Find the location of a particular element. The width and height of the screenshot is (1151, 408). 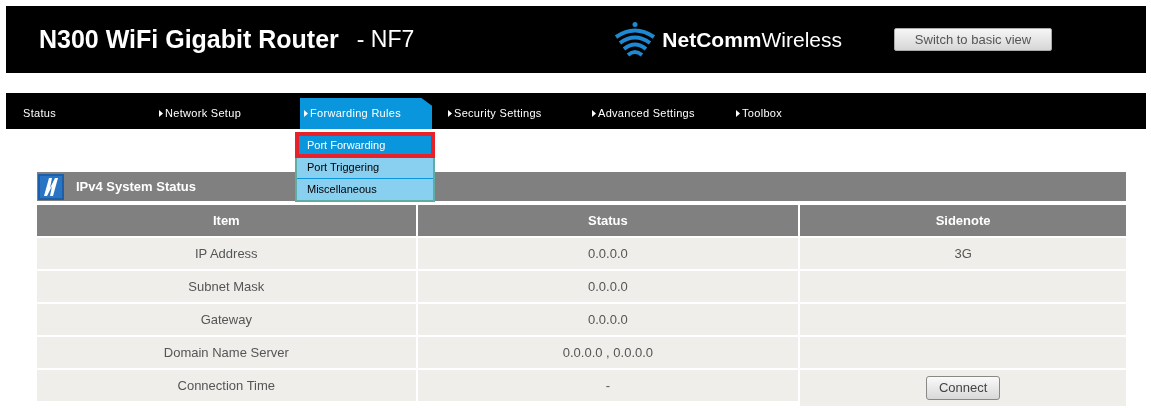

nav-tab: Toolbox is located at coordinates (758, 113).